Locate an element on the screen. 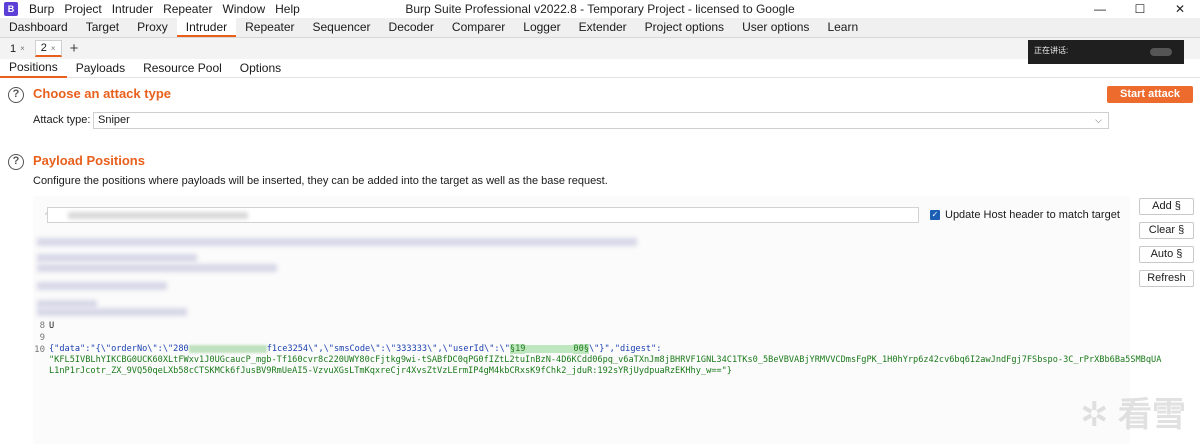 This screenshot has height=444, width=1200. menu-window: Window is located at coordinates (243, 9).